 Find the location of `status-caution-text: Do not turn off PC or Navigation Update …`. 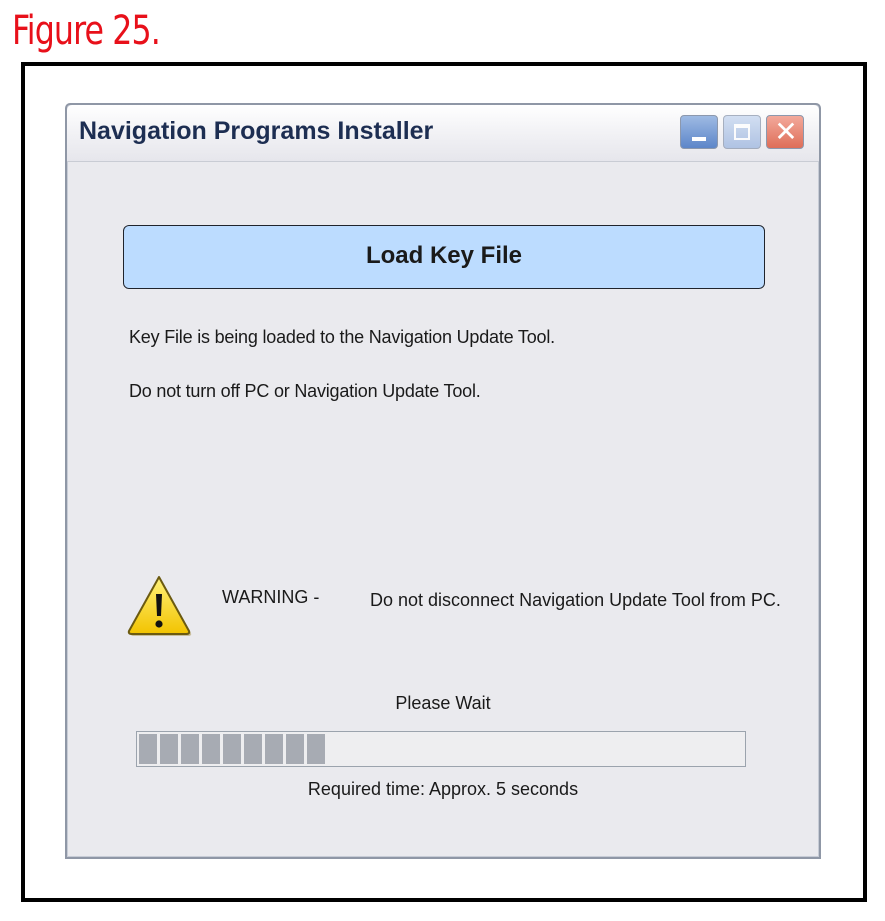

status-caution-text: Do not turn off PC or Navigation Update … is located at coordinates (305, 391).